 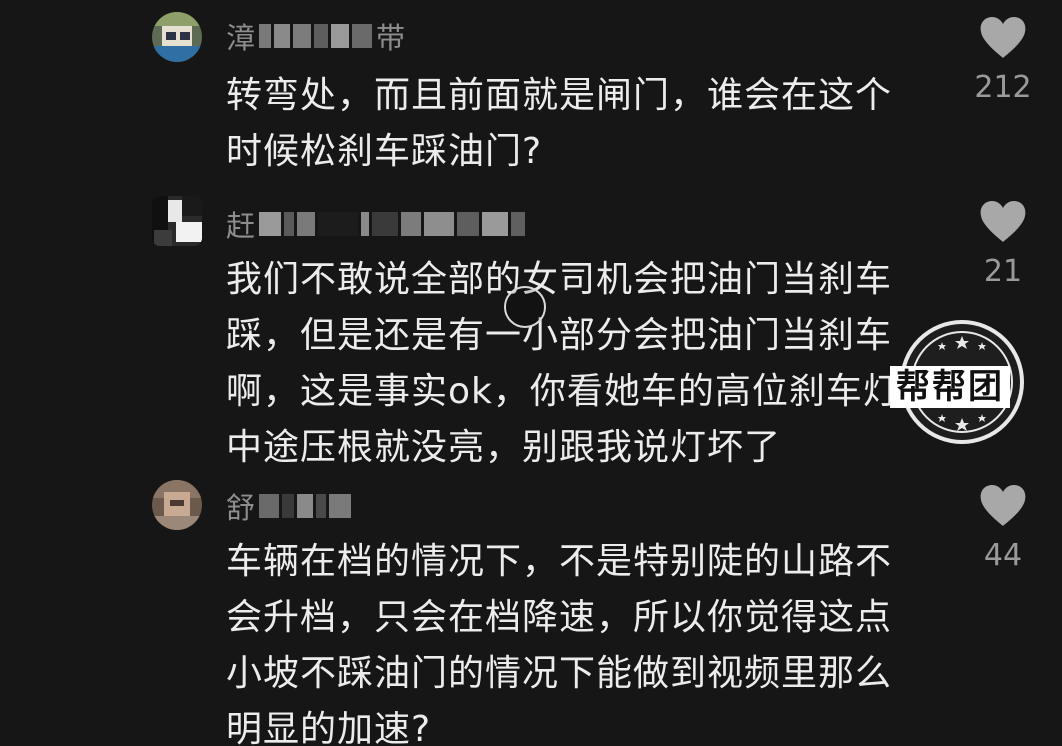 I want to click on touch-cursor-icon, so click(x=525, y=307).